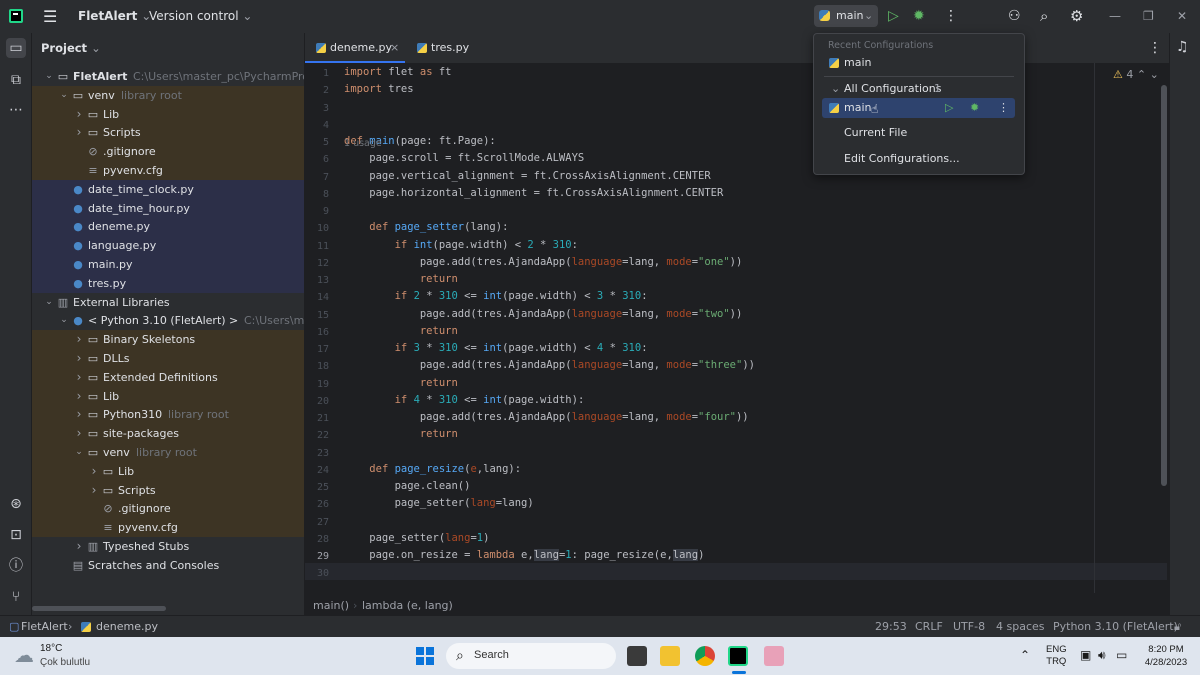 The image size is (1200, 675). Describe the element at coordinates (168, 340) in the screenshot. I see `tree-item: › ▭ Binary Skeletons` at that location.